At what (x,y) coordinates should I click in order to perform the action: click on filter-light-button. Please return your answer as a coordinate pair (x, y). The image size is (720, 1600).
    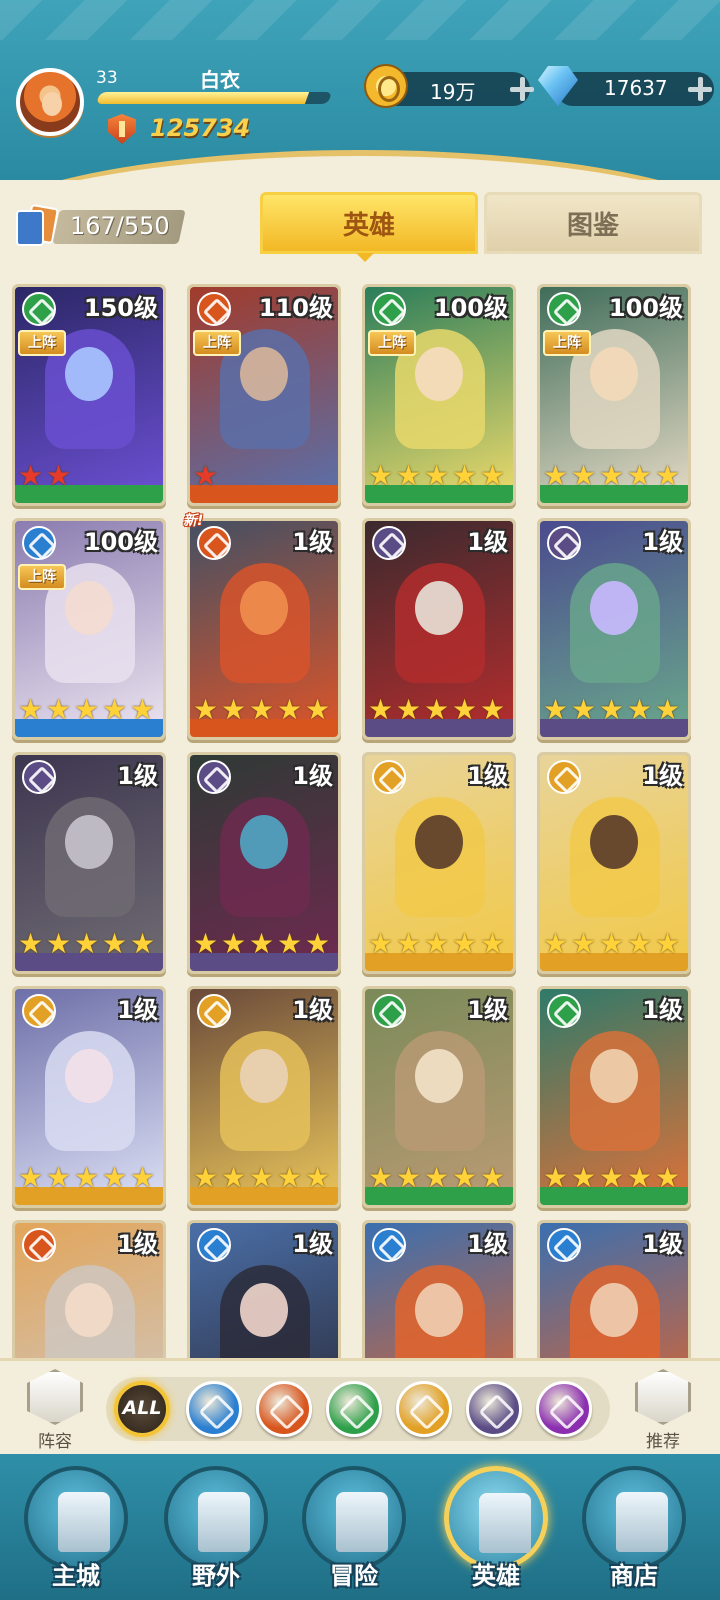
    Looking at the image, I should click on (424, 1409).